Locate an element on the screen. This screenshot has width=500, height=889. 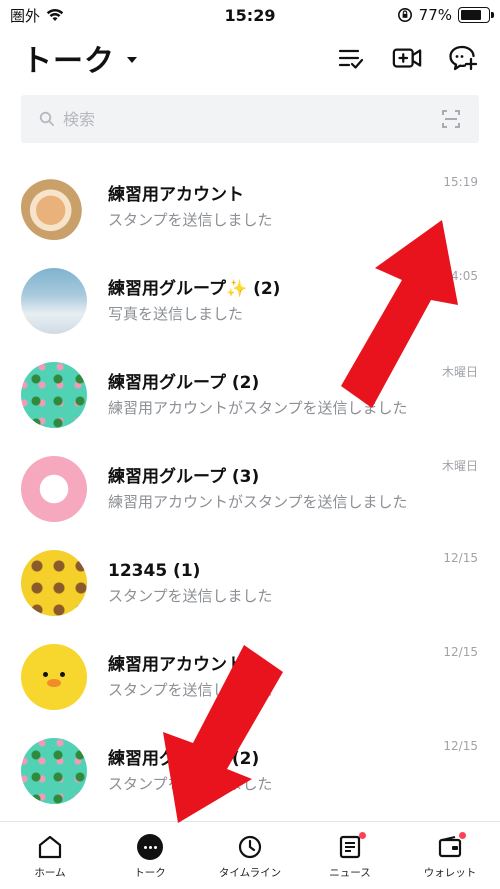
chat-preview: 写真を送信しました is located at coordinates (176, 314).